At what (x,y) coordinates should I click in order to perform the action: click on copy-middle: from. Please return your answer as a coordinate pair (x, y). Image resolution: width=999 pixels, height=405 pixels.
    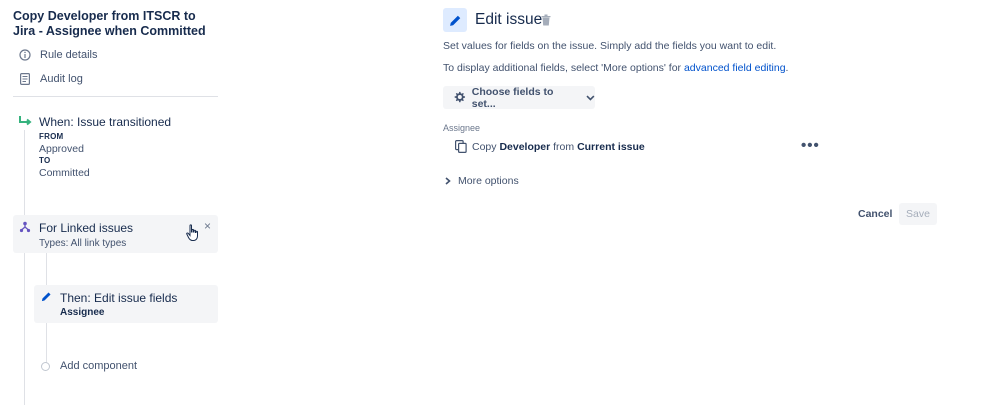
    Looking at the image, I should click on (564, 146).